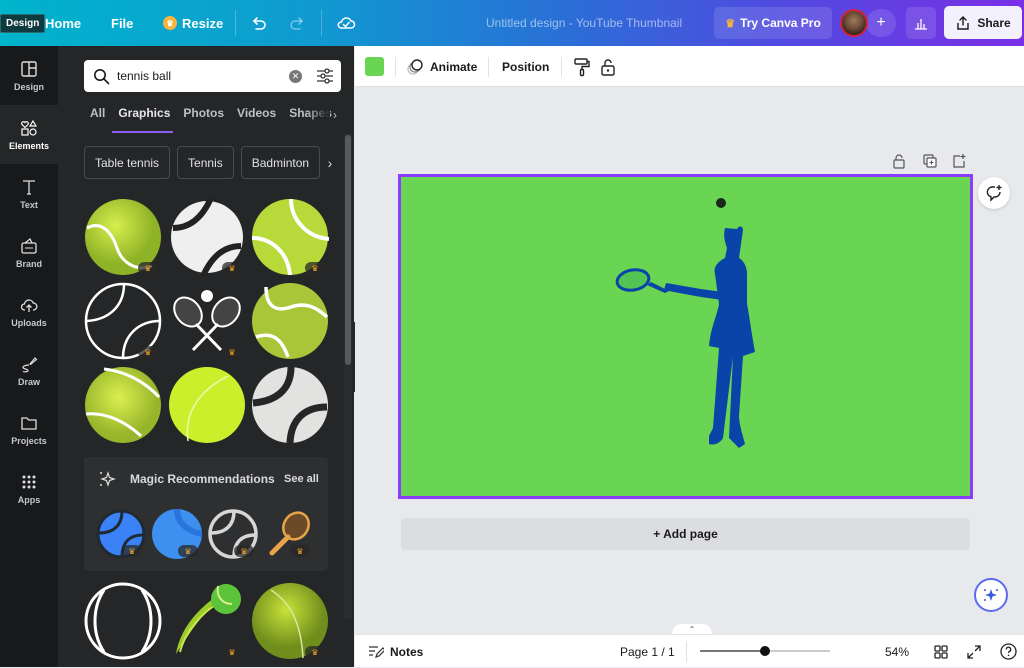  What do you see at coordinates (207, 237) in the screenshot?
I see `graphic-white-tennis-ball: ♛` at bounding box center [207, 237].